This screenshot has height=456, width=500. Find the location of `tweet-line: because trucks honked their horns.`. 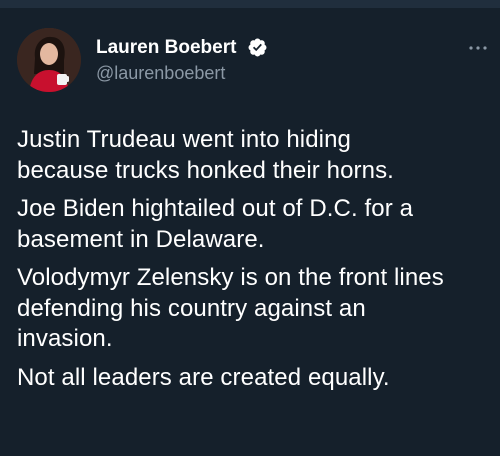

tweet-line: because trucks honked their horns. is located at coordinates (205, 170).